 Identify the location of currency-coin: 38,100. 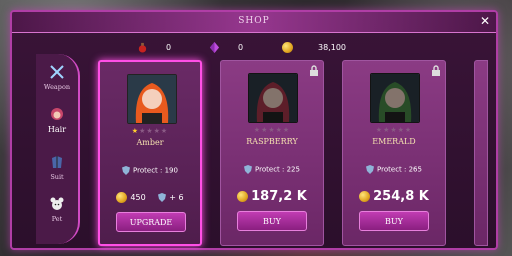
(314, 47).